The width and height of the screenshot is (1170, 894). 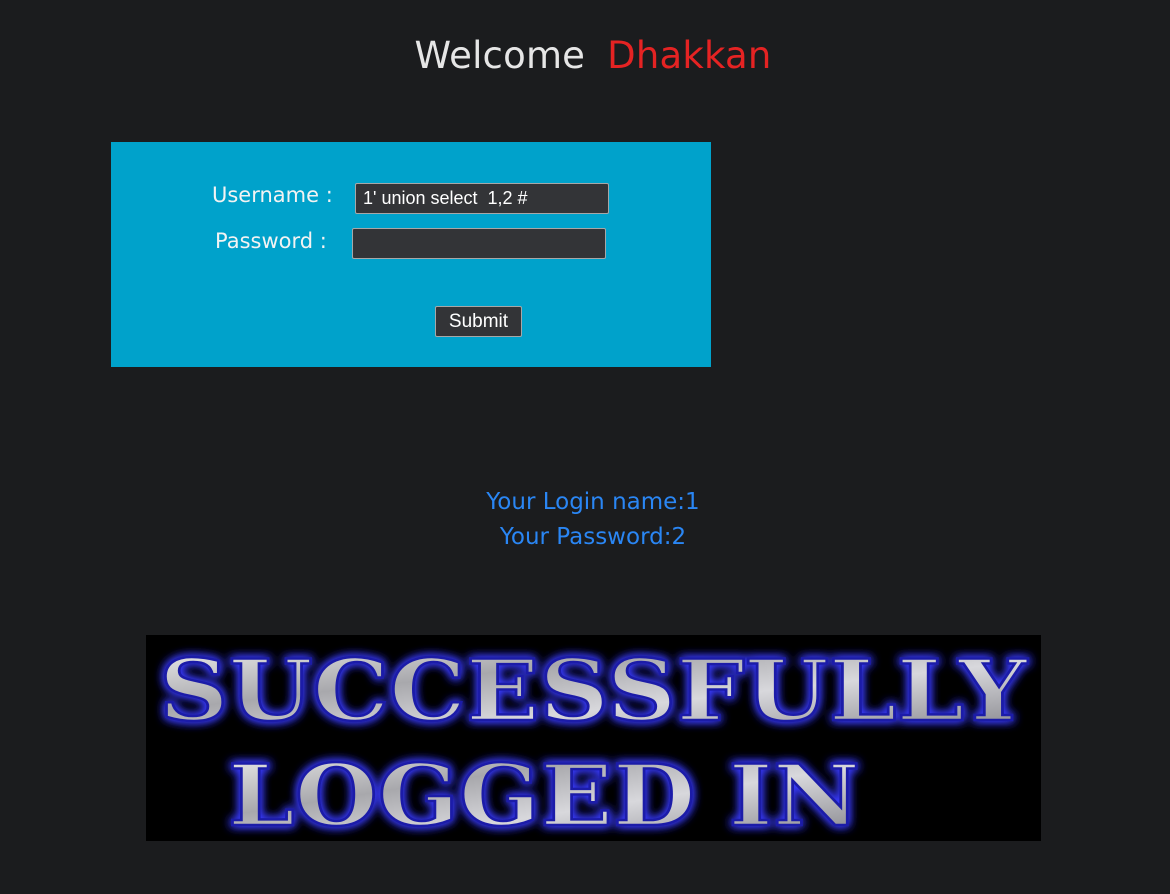 I want to click on welcome-header: Welcome Dhakkan, so click(x=585, y=55).